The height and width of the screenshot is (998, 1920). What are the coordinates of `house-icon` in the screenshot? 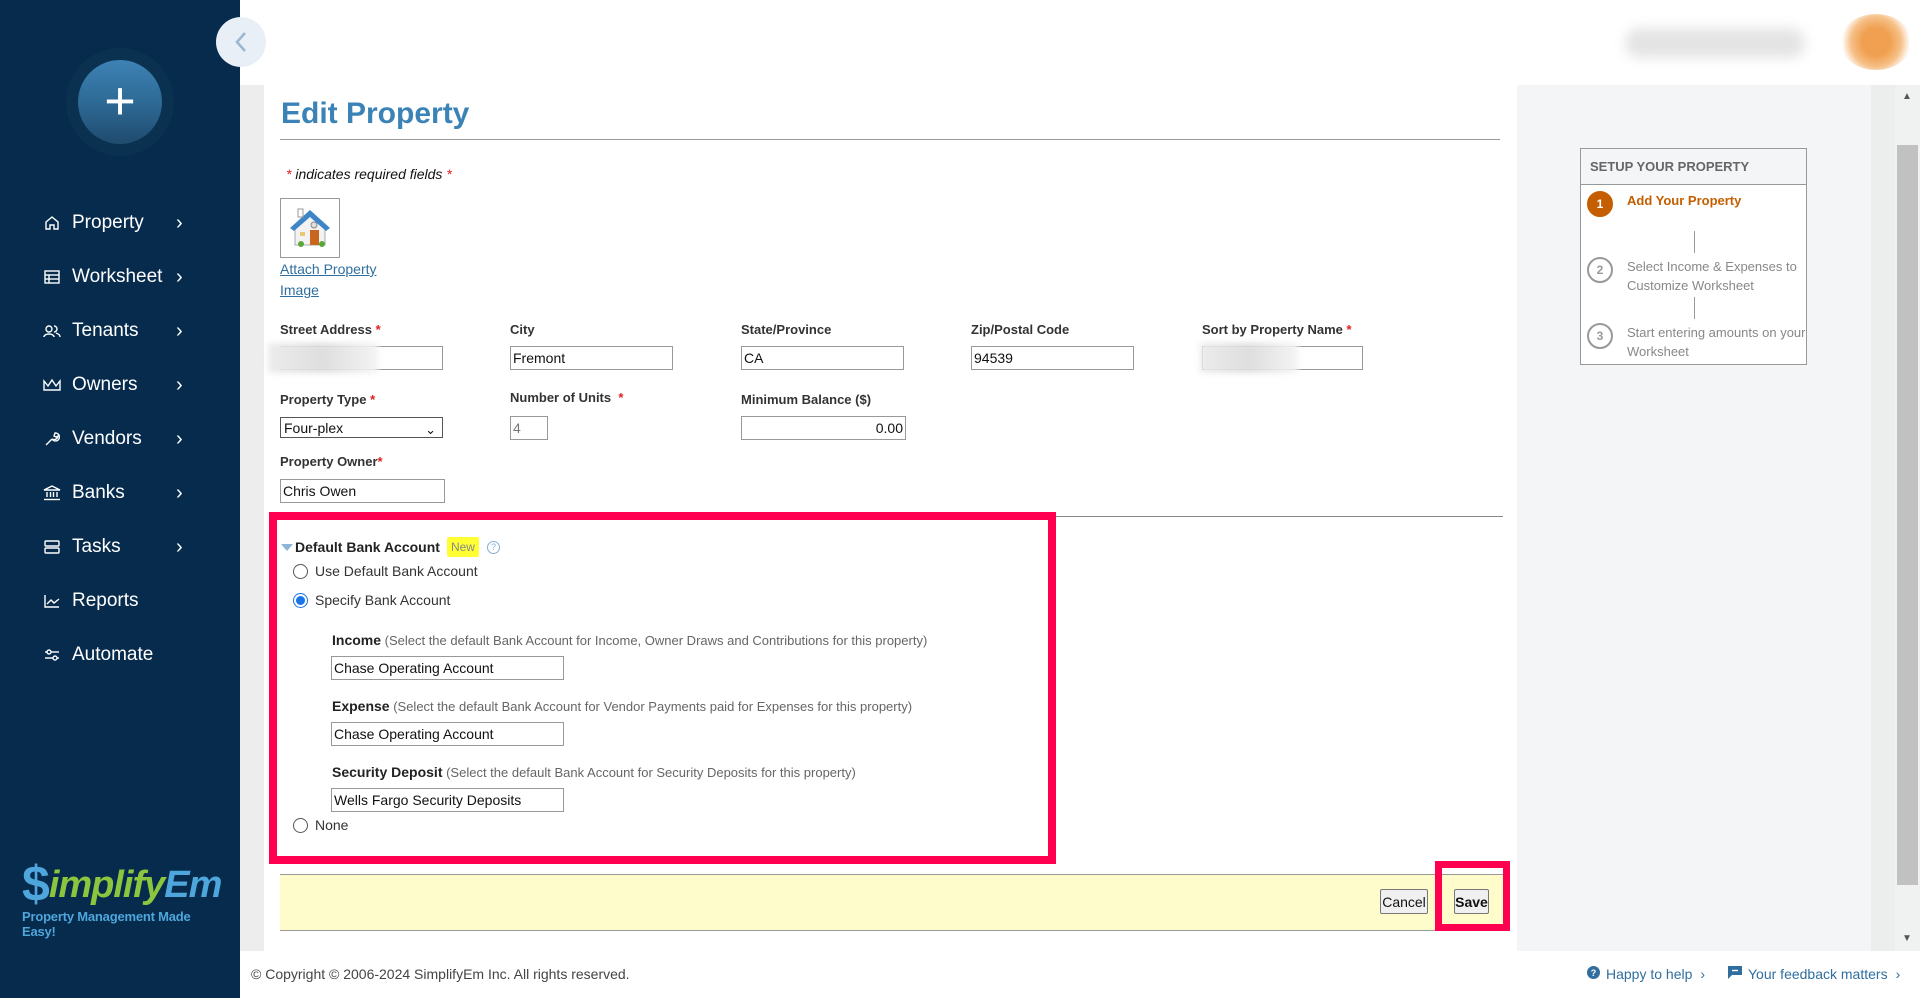 It's located at (310, 227).